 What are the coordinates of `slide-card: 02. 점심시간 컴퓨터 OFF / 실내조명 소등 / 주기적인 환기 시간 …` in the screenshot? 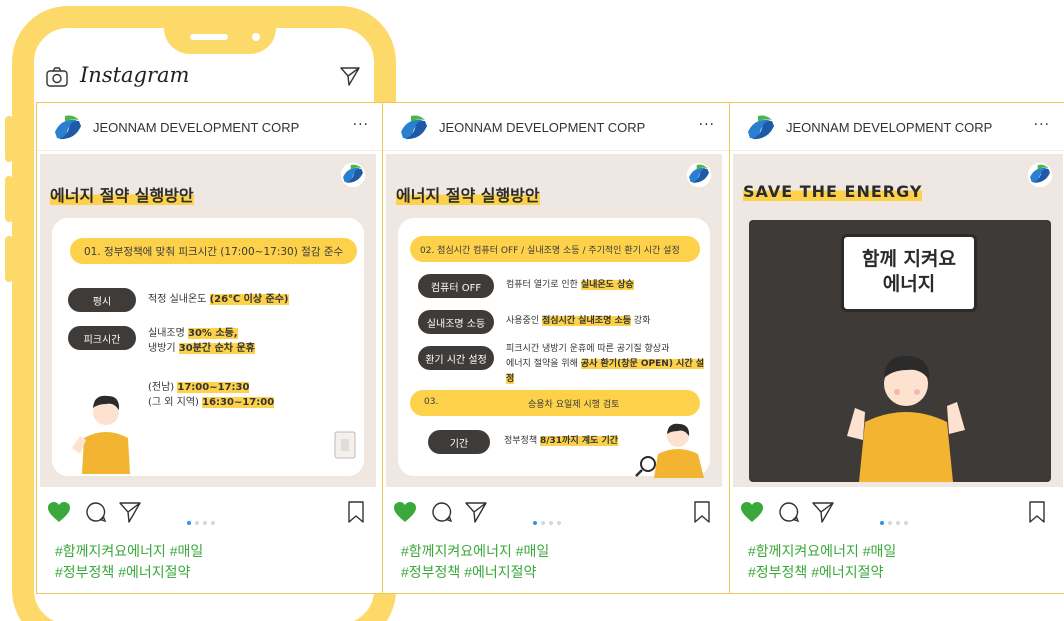 It's located at (554, 348).